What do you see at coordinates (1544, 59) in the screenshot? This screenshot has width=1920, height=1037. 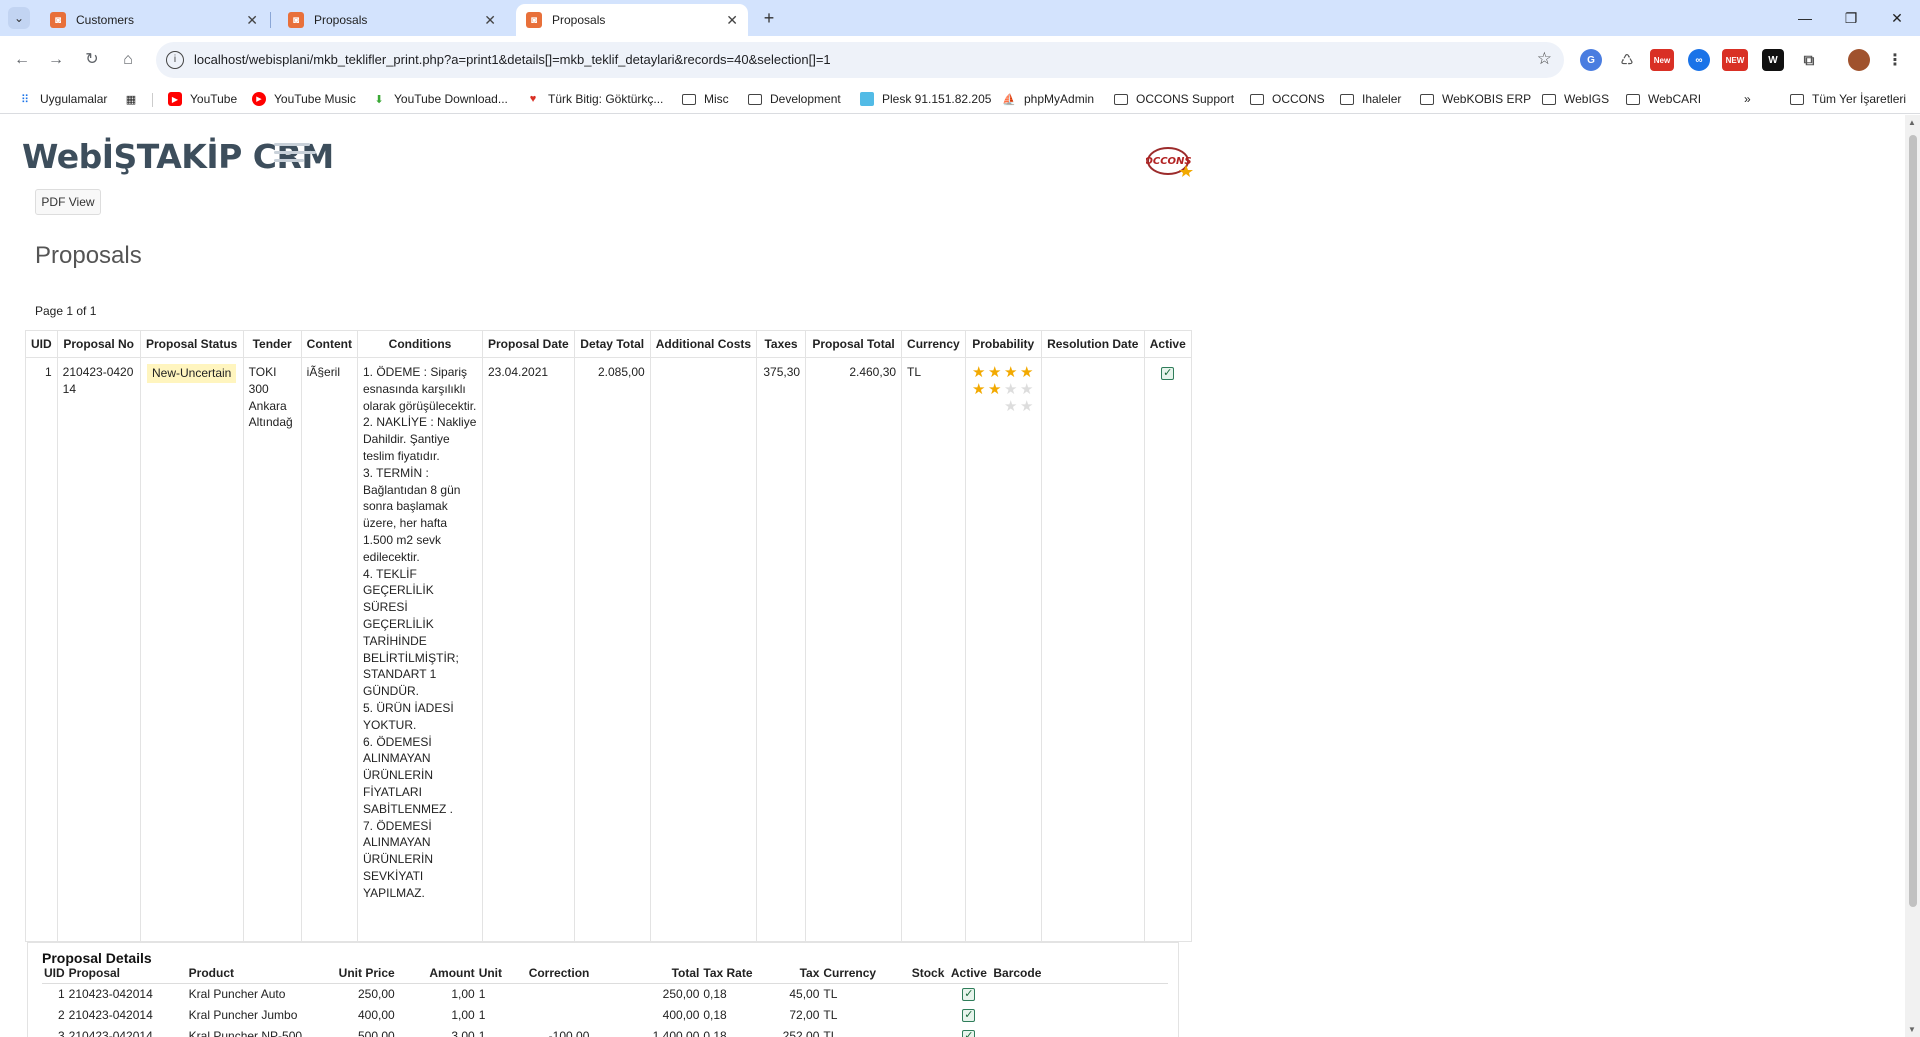 I see `bookmark-star-icon: ☆` at bounding box center [1544, 59].